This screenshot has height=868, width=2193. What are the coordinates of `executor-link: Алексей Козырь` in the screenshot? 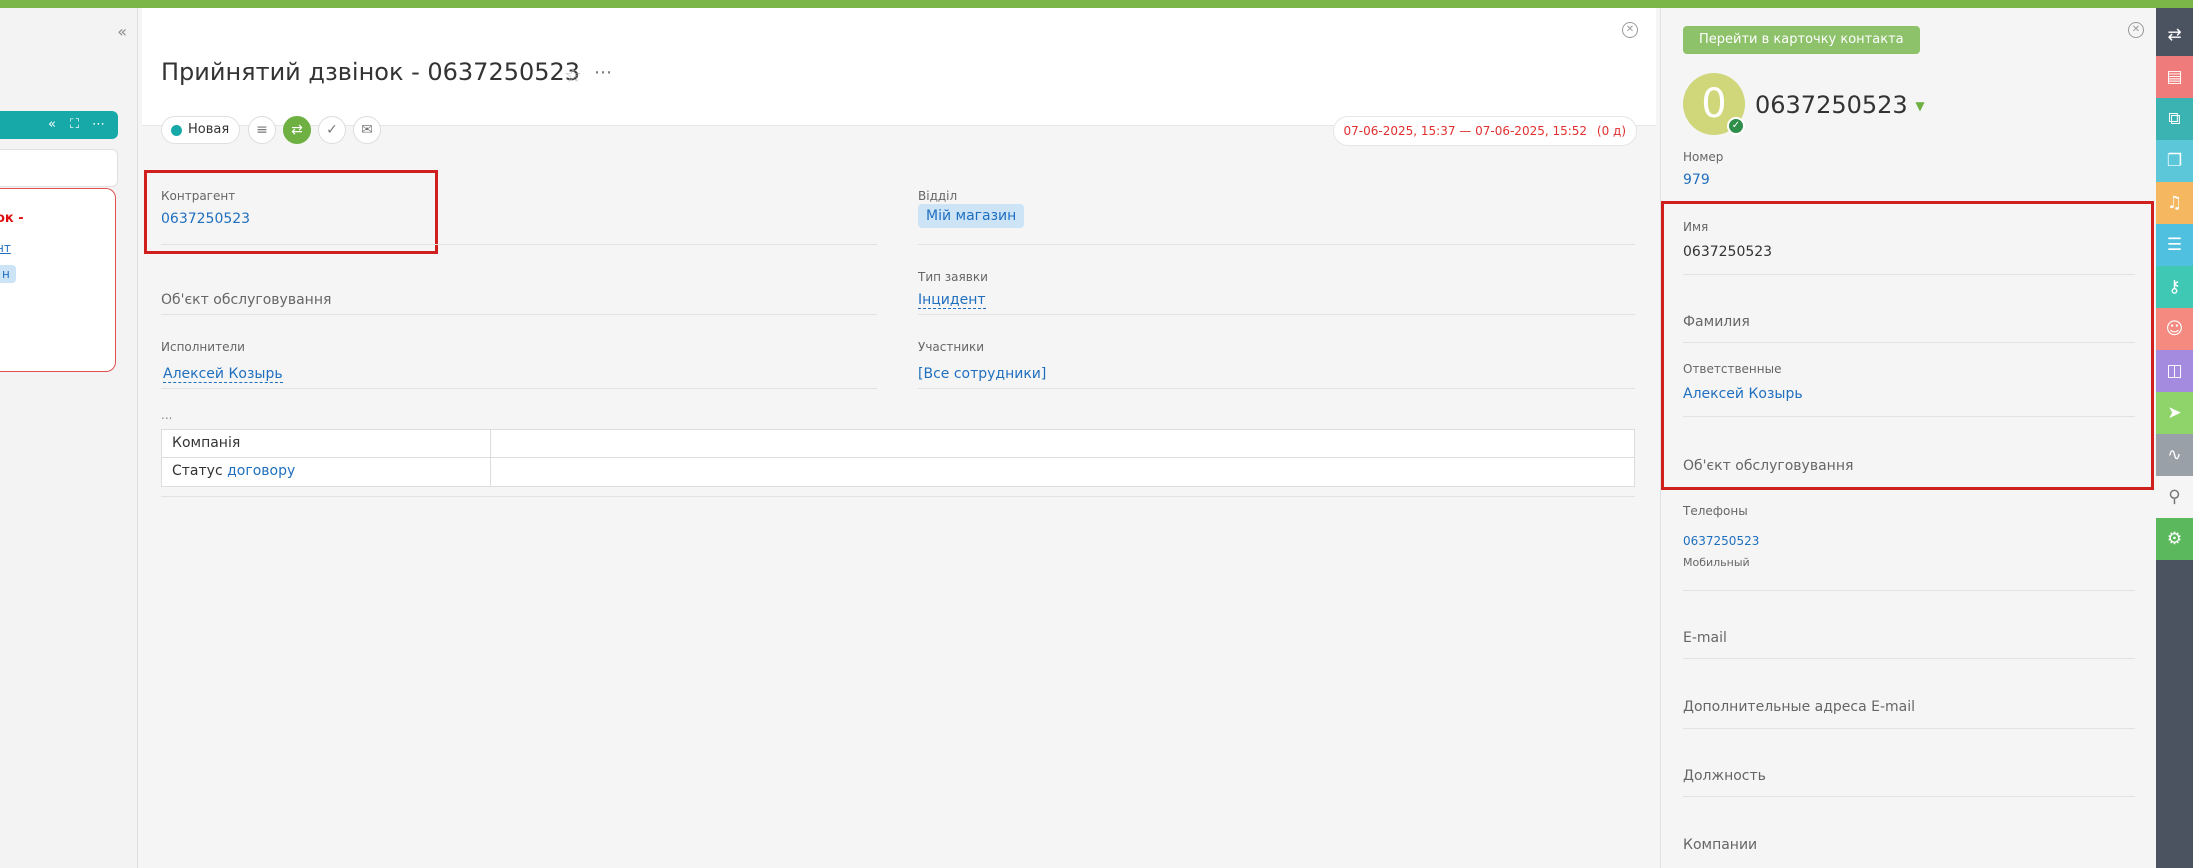 It's located at (223, 374).